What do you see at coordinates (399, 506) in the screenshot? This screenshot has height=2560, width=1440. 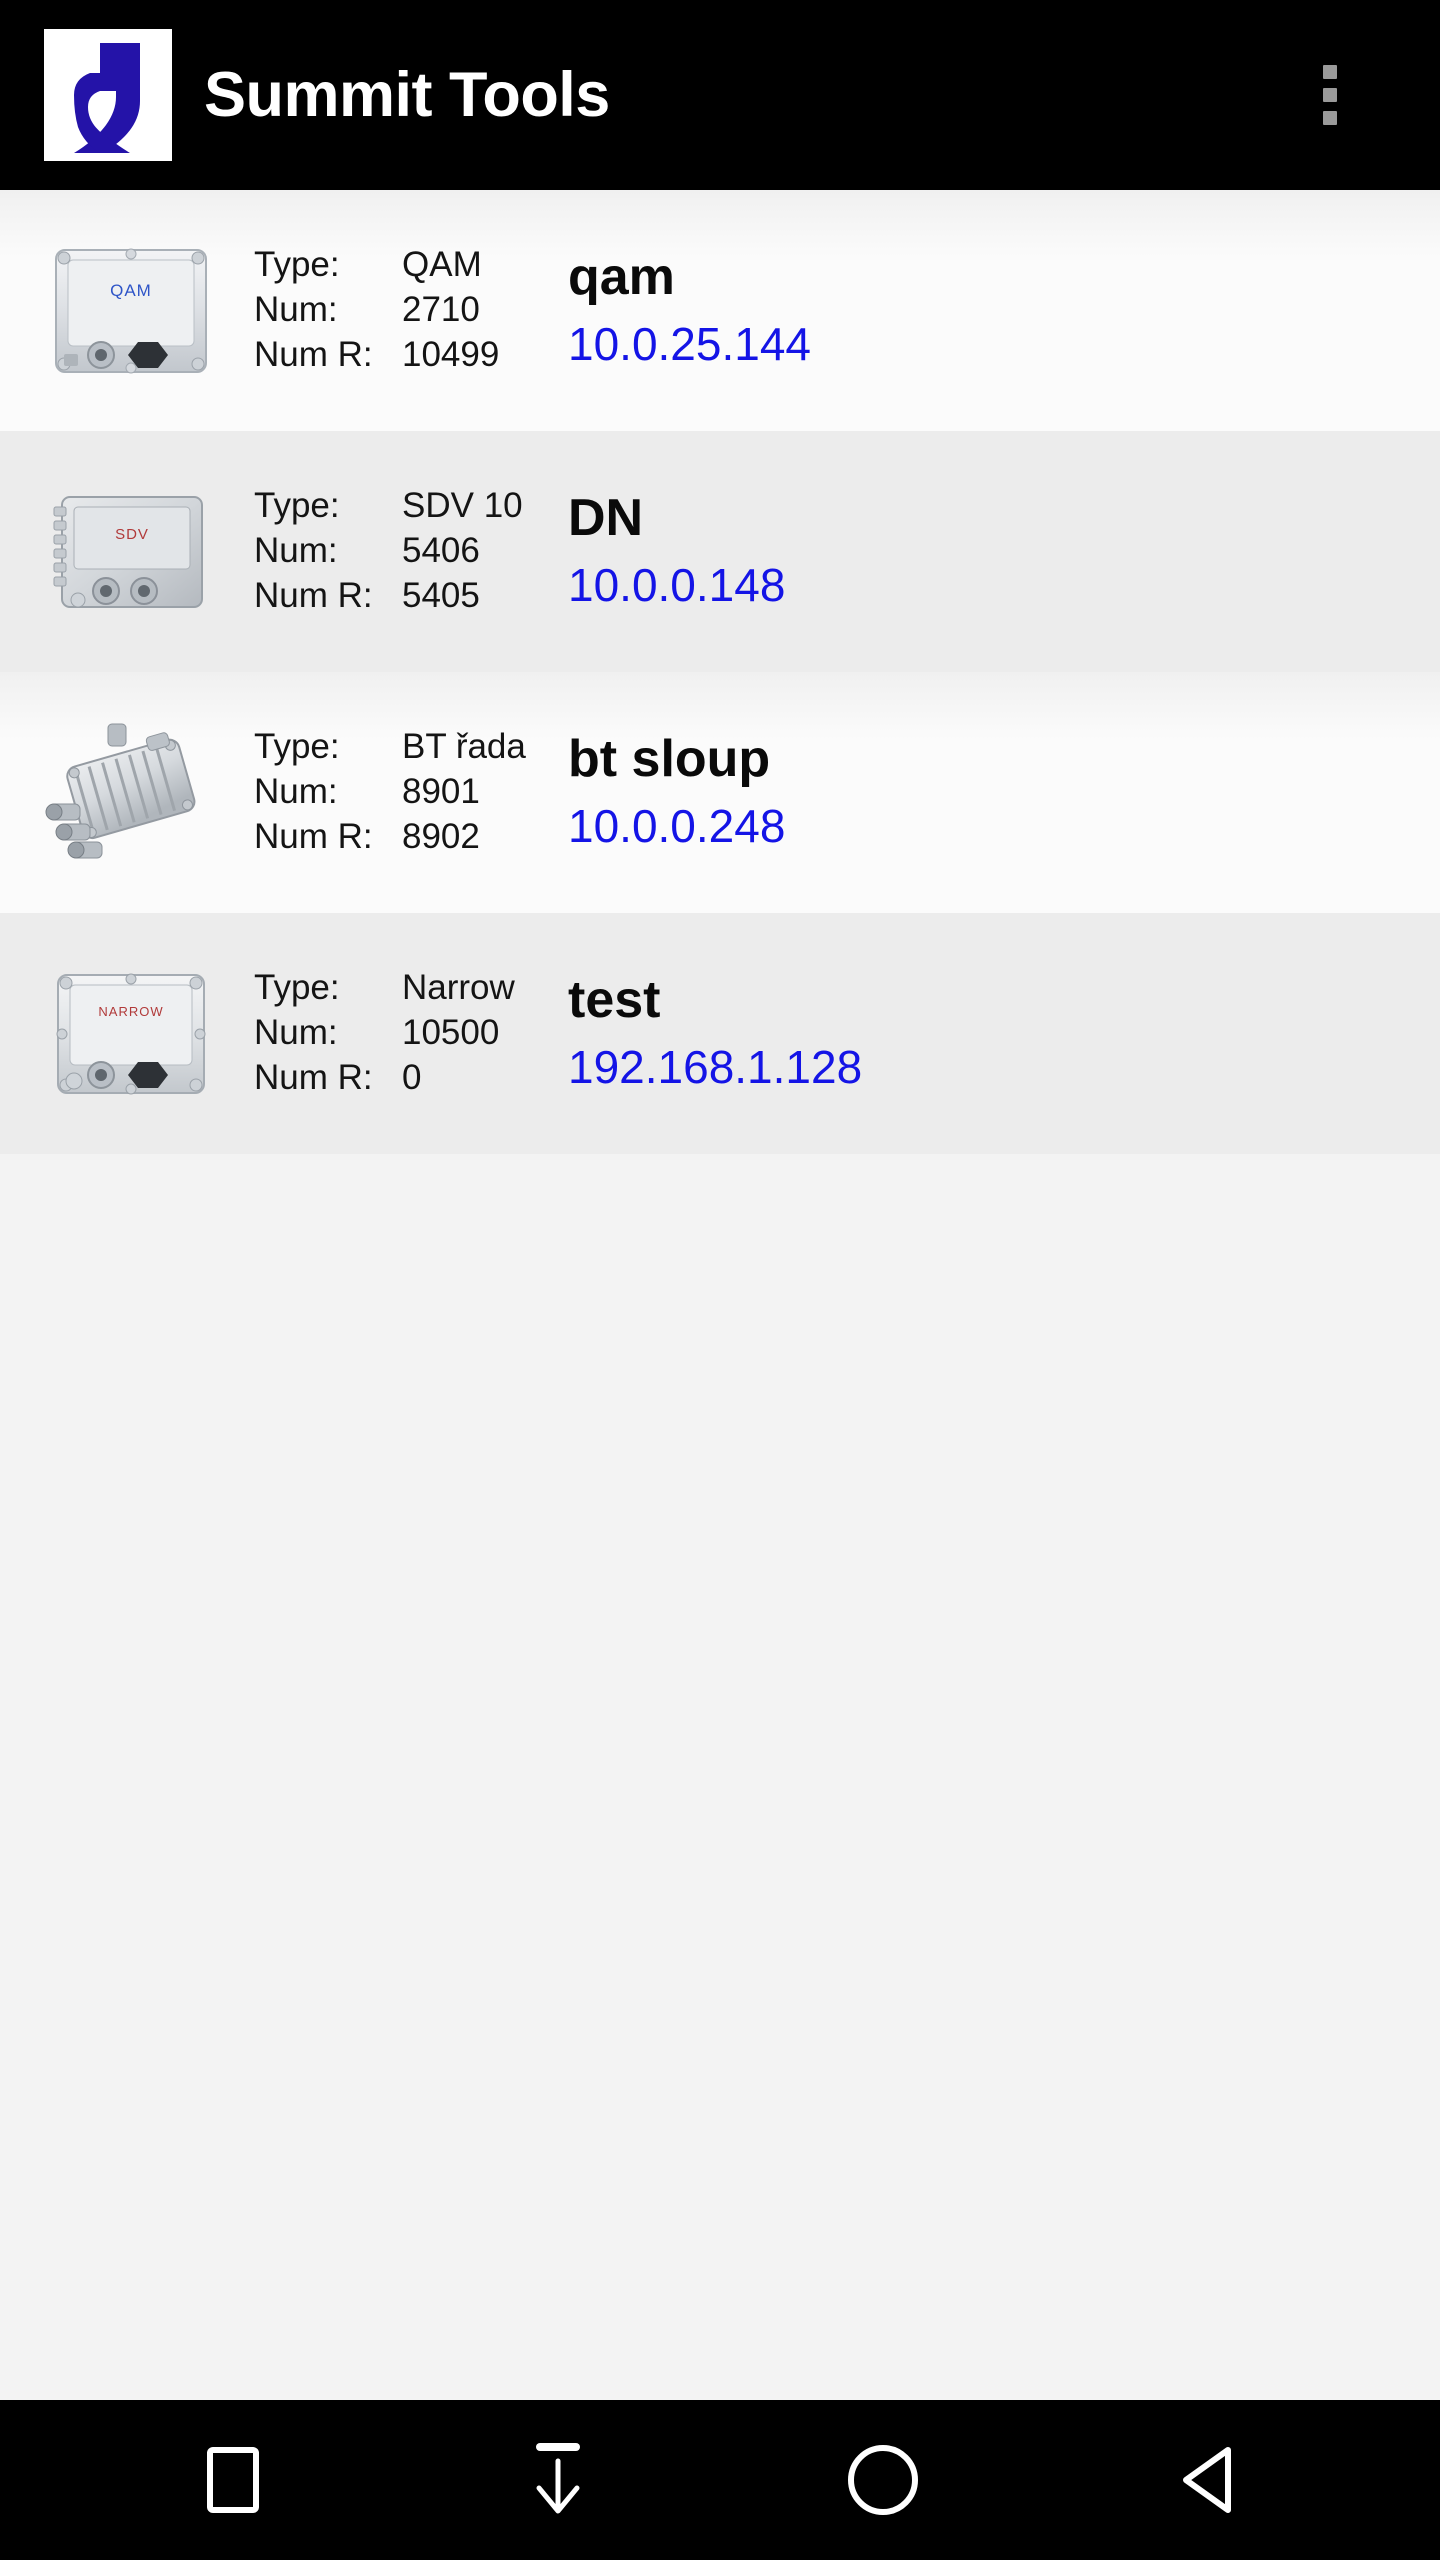 I see `spec-type: Type: SDV 10` at bounding box center [399, 506].